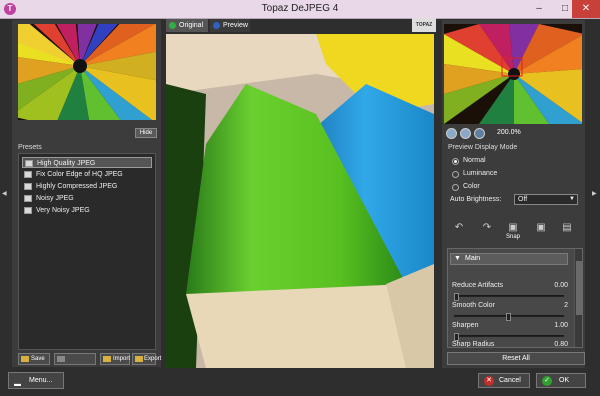 The height and width of the screenshot is (396, 600). Describe the element at coordinates (456, 337) in the screenshot. I see `sharpen-knob` at that location.